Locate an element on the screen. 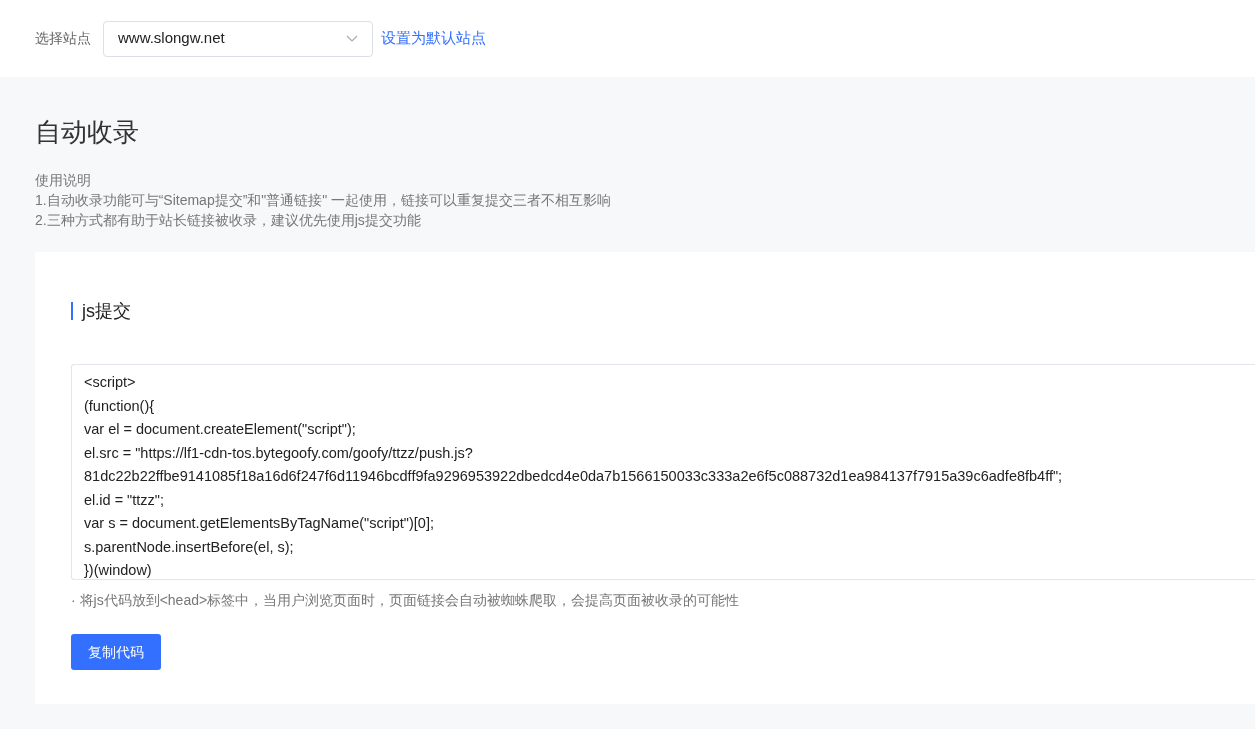  code-line: el.src = "https://lf1-cdn-tos.bytegoofy.com/goofy/ttzz/push.js? is located at coordinates (278, 453).